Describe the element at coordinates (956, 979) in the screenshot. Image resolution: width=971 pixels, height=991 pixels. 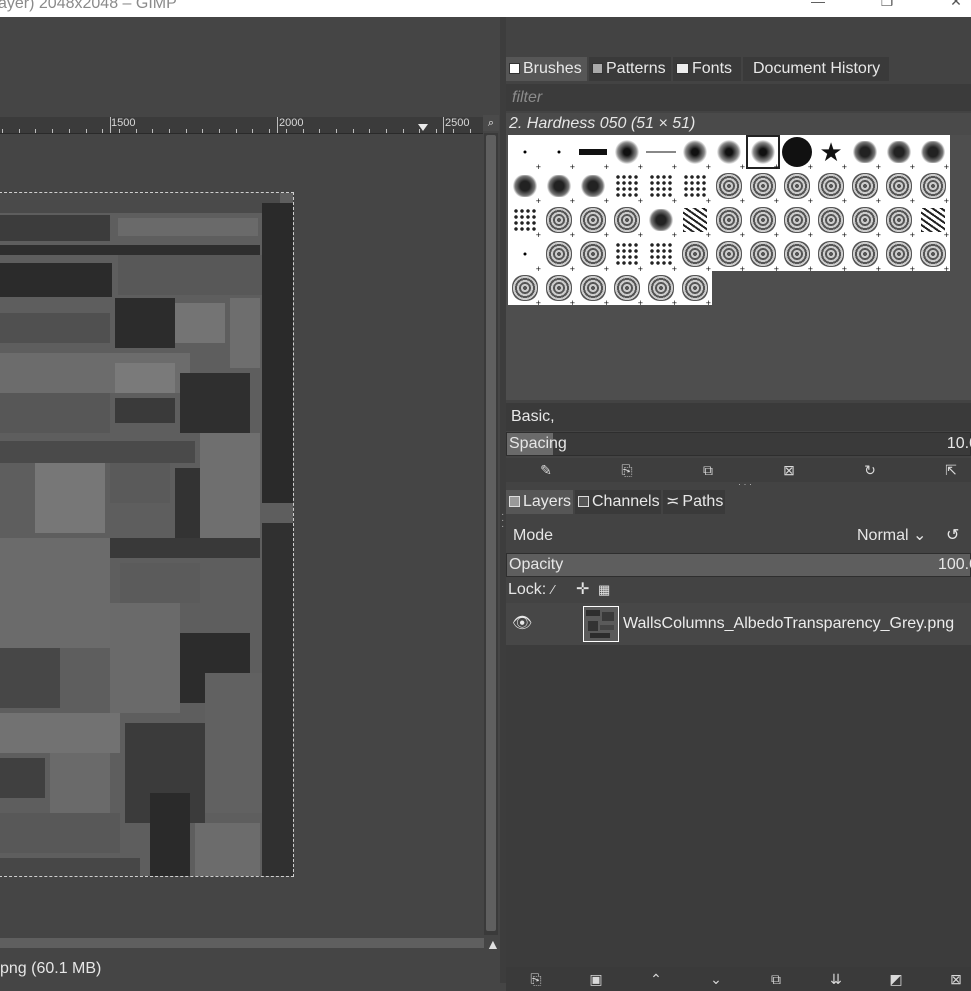
I see `delete-layer-icon: ⊠` at that location.